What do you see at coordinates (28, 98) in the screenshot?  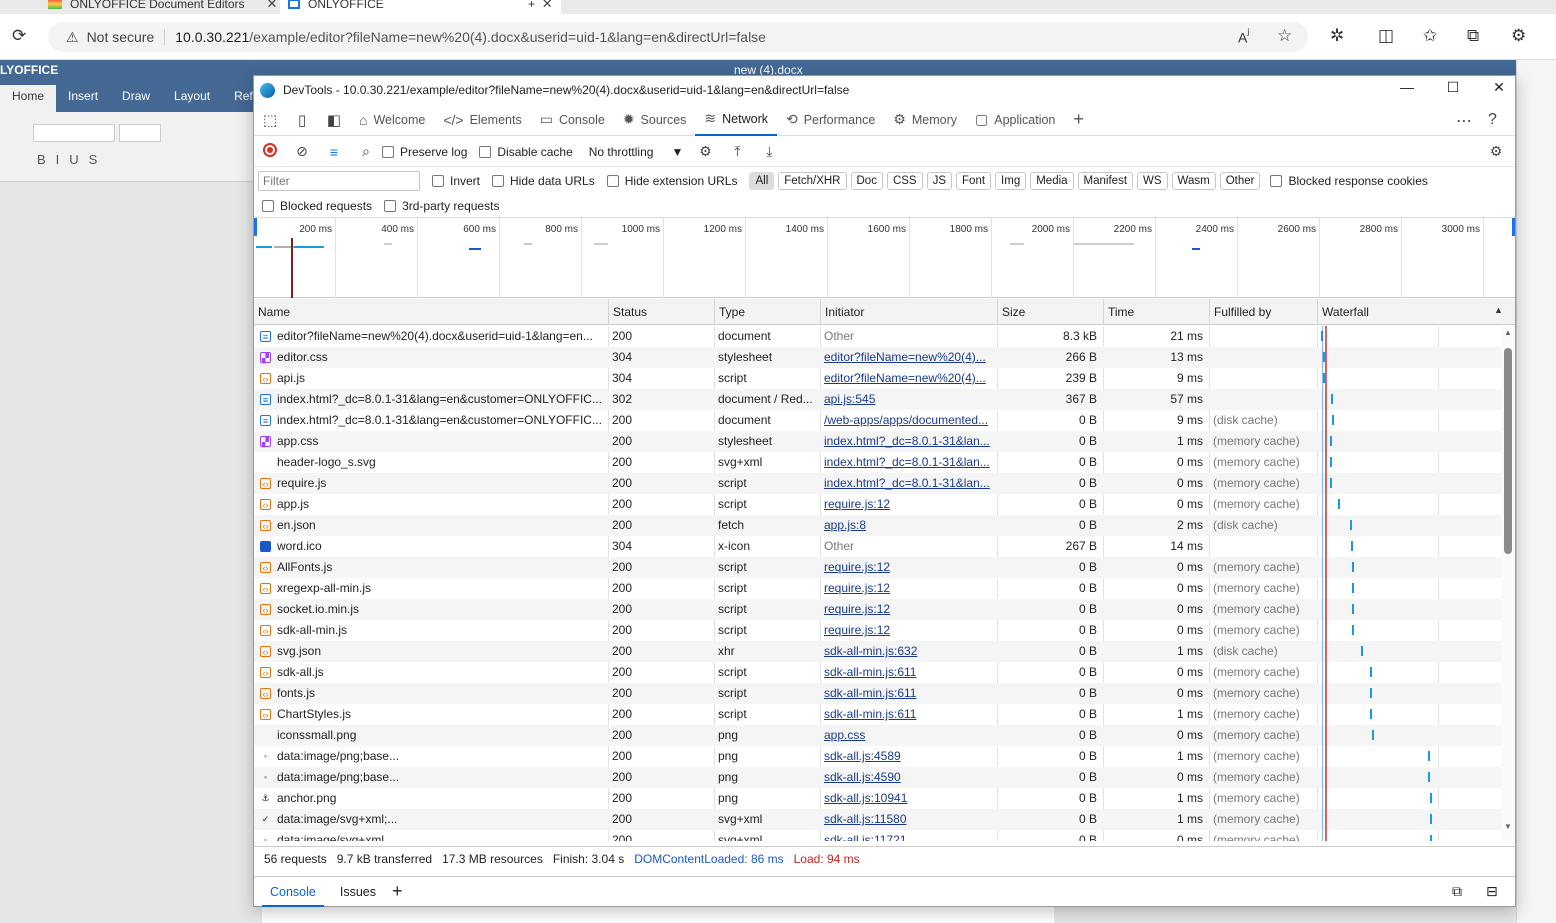 I see `ribbon-tab-home: Home` at bounding box center [28, 98].